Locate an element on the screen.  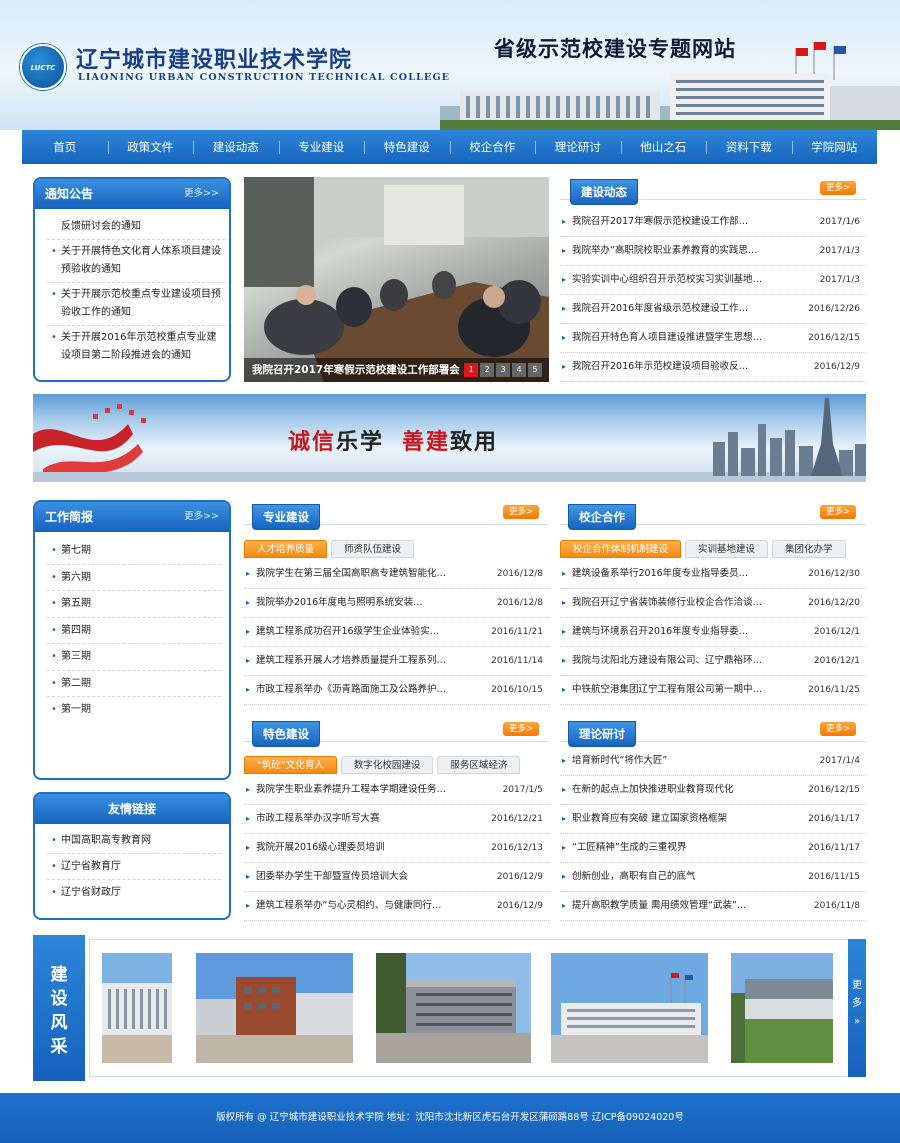
slideshow-page-4: 4 is located at coordinates (519, 370).